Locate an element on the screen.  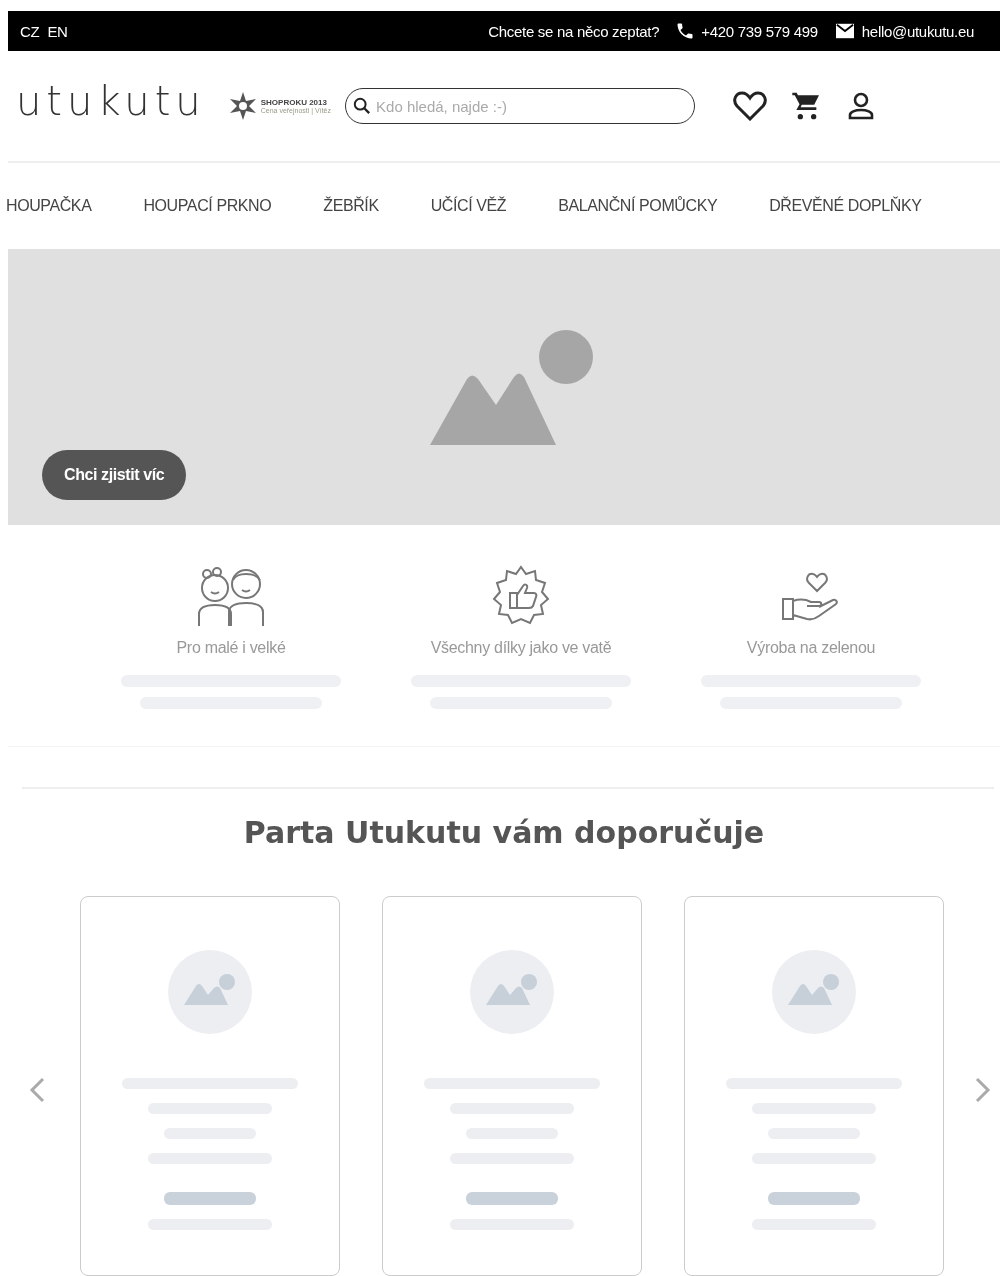
nav-link: UČÍCÍ VĚŽ is located at coordinates (468, 206).